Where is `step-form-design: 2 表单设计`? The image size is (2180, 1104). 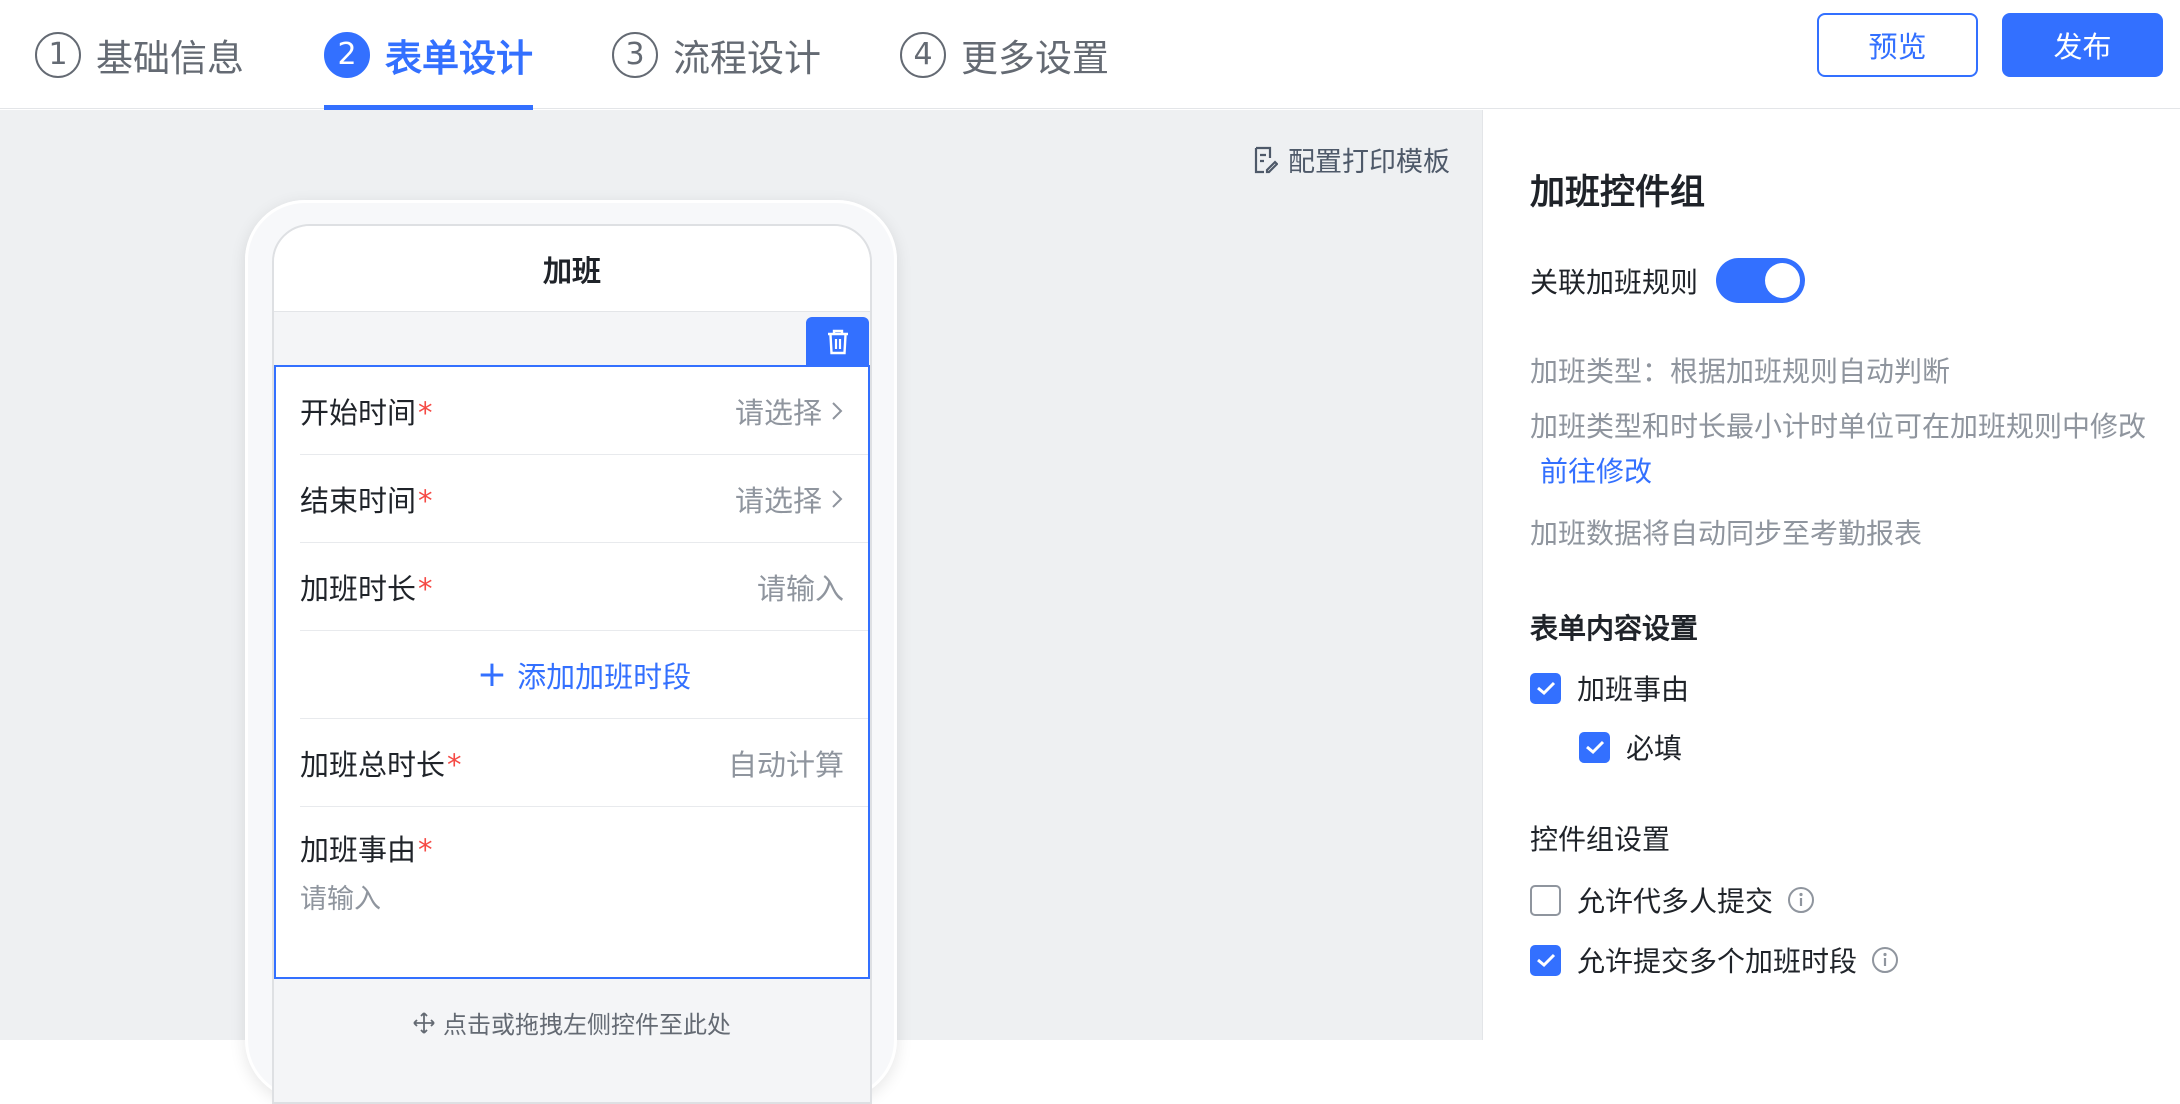 step-form-design: 2 表单设计 is located at coordinates (428, 55).